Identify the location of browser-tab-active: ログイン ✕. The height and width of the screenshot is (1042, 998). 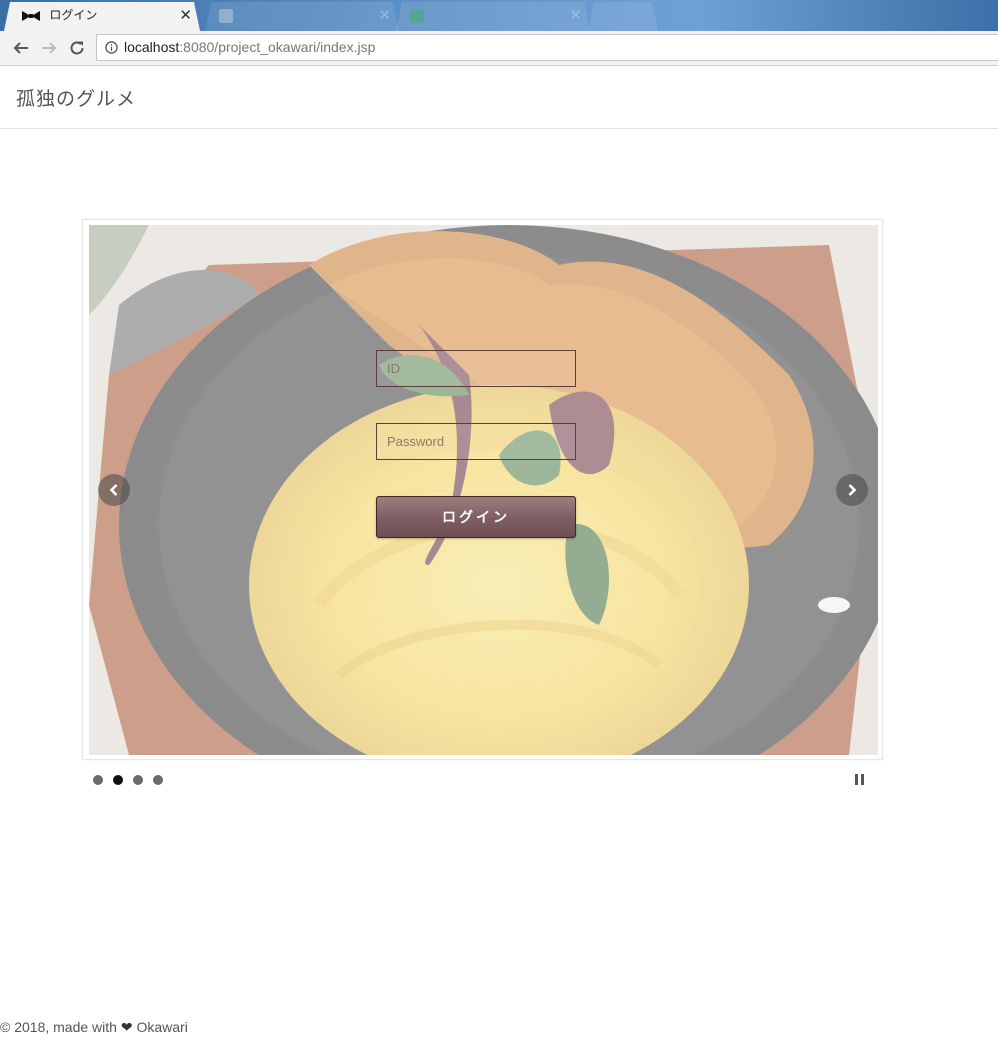
(102, 16).